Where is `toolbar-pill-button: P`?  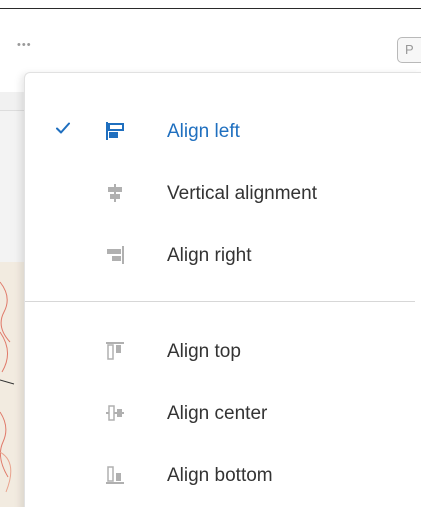
toolbar-pill-button: P is located at coordinates (409, 50).